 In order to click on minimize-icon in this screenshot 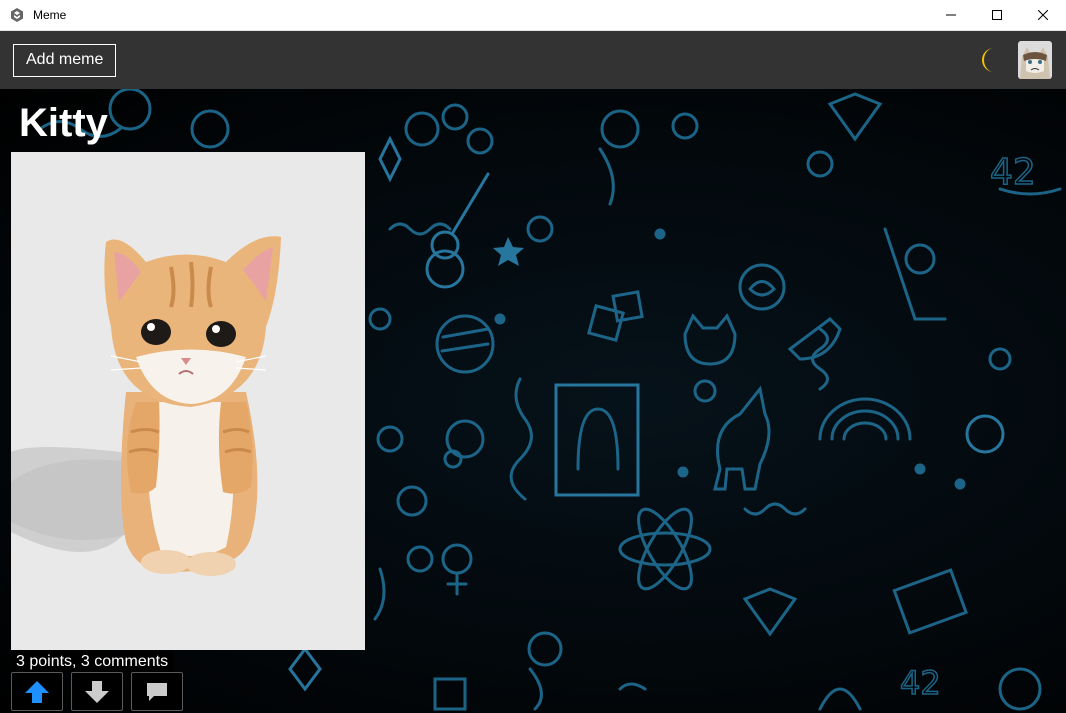, I will do `click(951, 15)`.